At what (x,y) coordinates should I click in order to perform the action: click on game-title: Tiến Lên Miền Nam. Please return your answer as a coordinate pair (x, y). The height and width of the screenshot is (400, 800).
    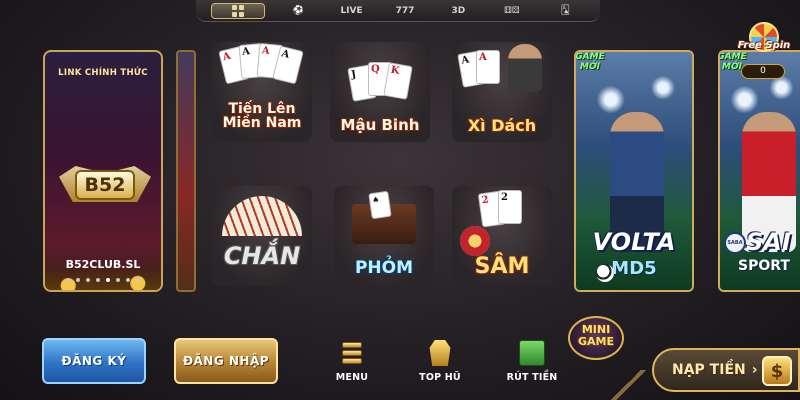
    Looking at the image, I should click on (262, 116).